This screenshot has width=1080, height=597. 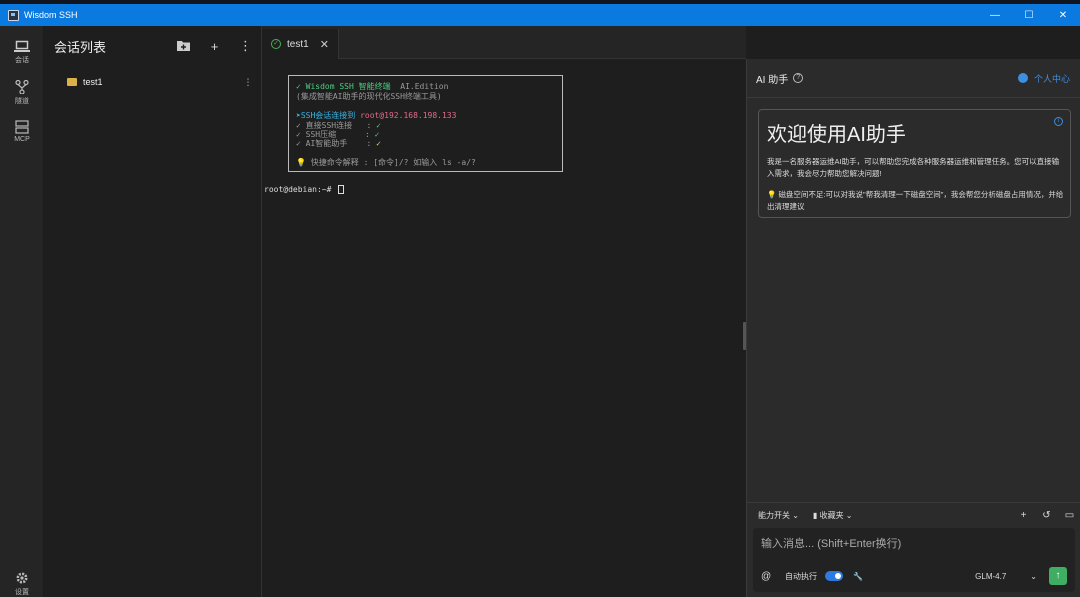 What do you see at coordinates (343, 86) in the screenshot?
I see `banner-title: ✓ Wisdom SSH 智能终端` at bounding box center [343, 86].